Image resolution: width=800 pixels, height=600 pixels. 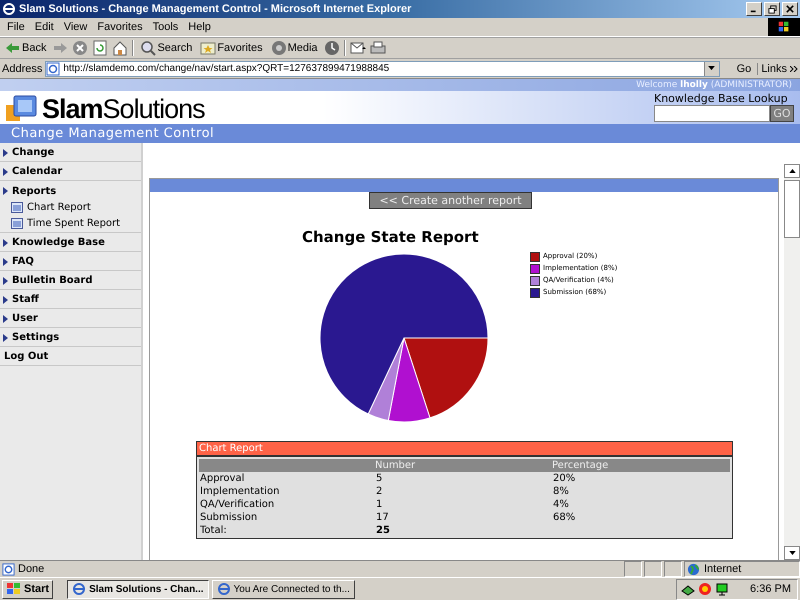 What do you see at coordinates (770, 589) in the screenshot?
I see `clock: 6:36 PM` at bounding box center [770, 589].